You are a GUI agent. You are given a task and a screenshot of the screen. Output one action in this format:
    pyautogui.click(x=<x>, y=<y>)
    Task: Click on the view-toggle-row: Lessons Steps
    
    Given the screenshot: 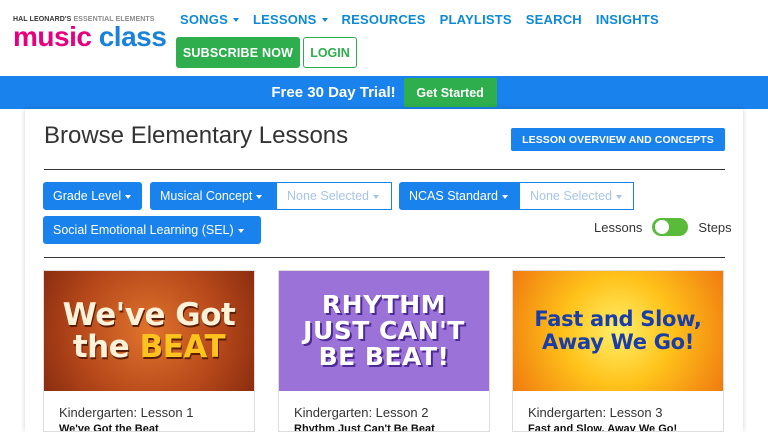 What is the action you would take?
    pyautogui.click(x=663, y=227)
    